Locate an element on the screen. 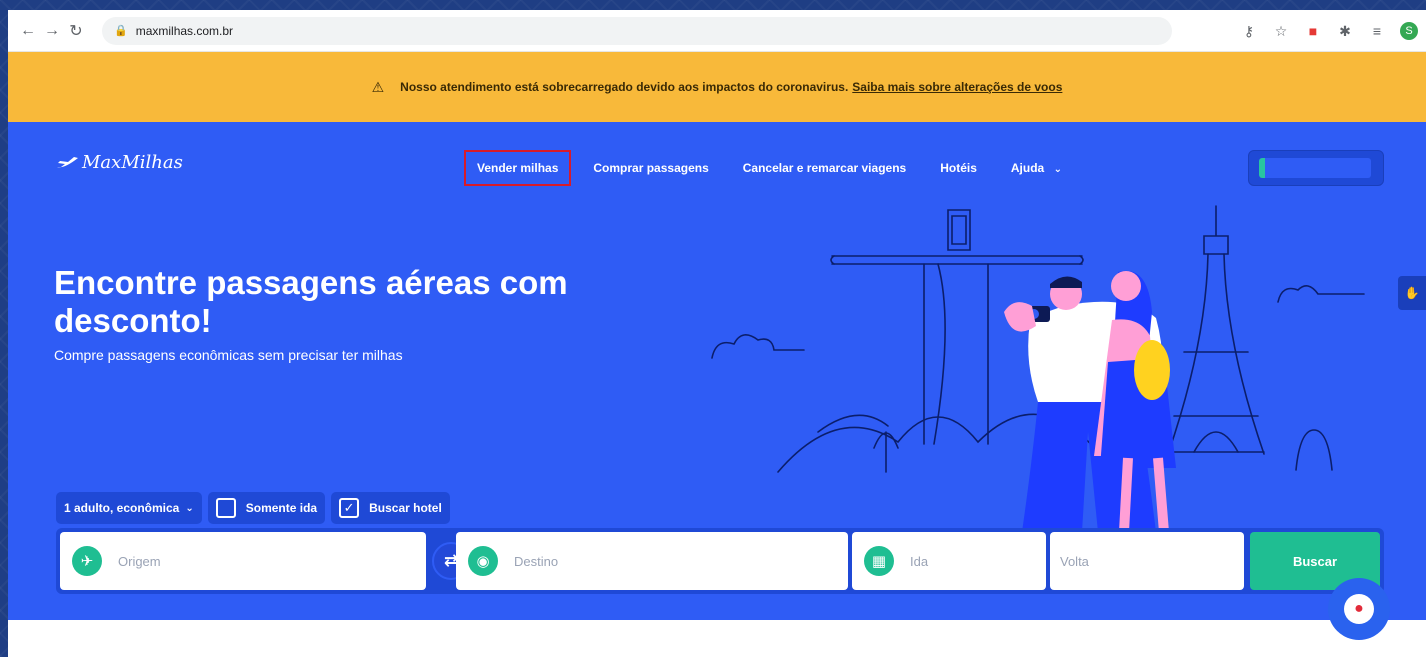 The width and height of the screenshot is (1426, 657). destination-field: ◉ Destino is located at coordinates (652, 561).